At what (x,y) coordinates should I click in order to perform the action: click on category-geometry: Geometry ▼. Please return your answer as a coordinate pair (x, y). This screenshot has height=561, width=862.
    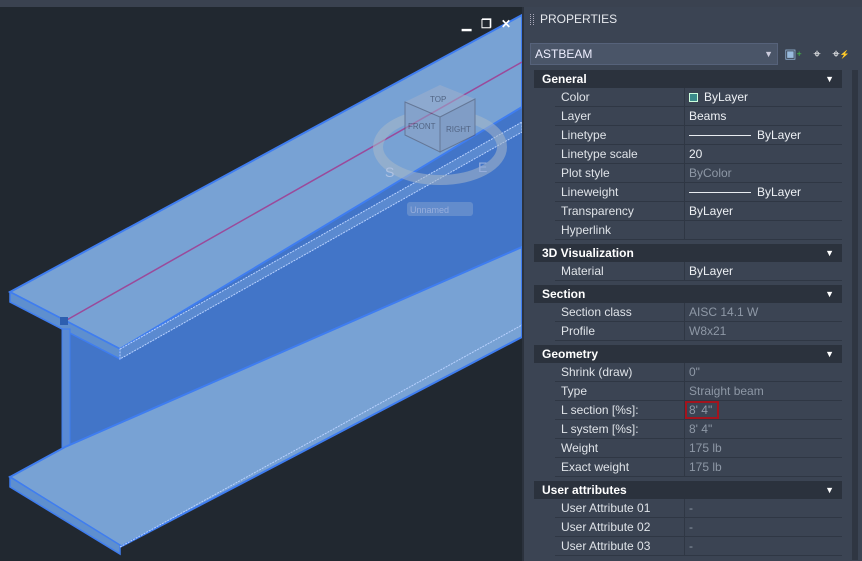
    Looking at the image, I should click on (688, 354).